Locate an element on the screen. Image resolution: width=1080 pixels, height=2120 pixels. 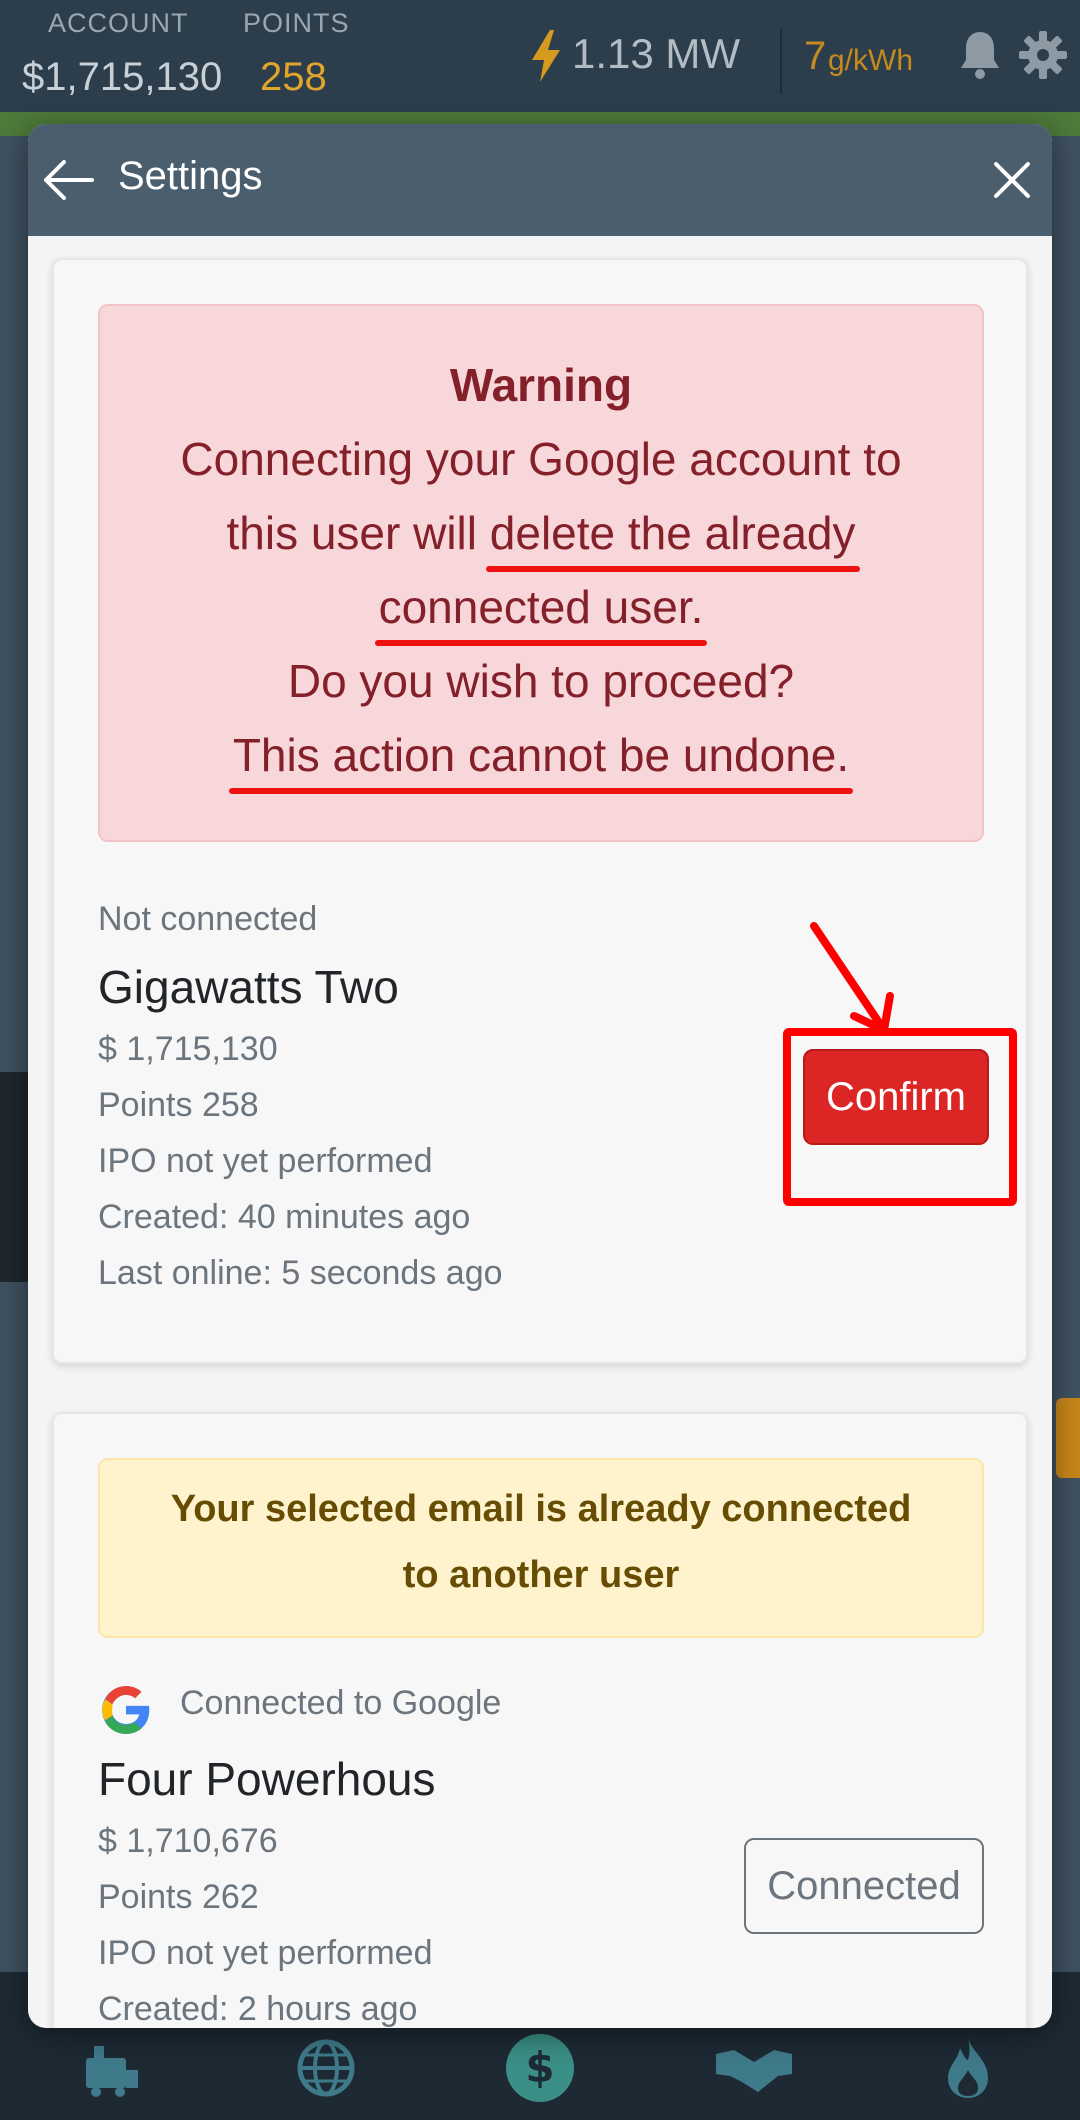
points-value: 258 is located at coordinates (293, 77).